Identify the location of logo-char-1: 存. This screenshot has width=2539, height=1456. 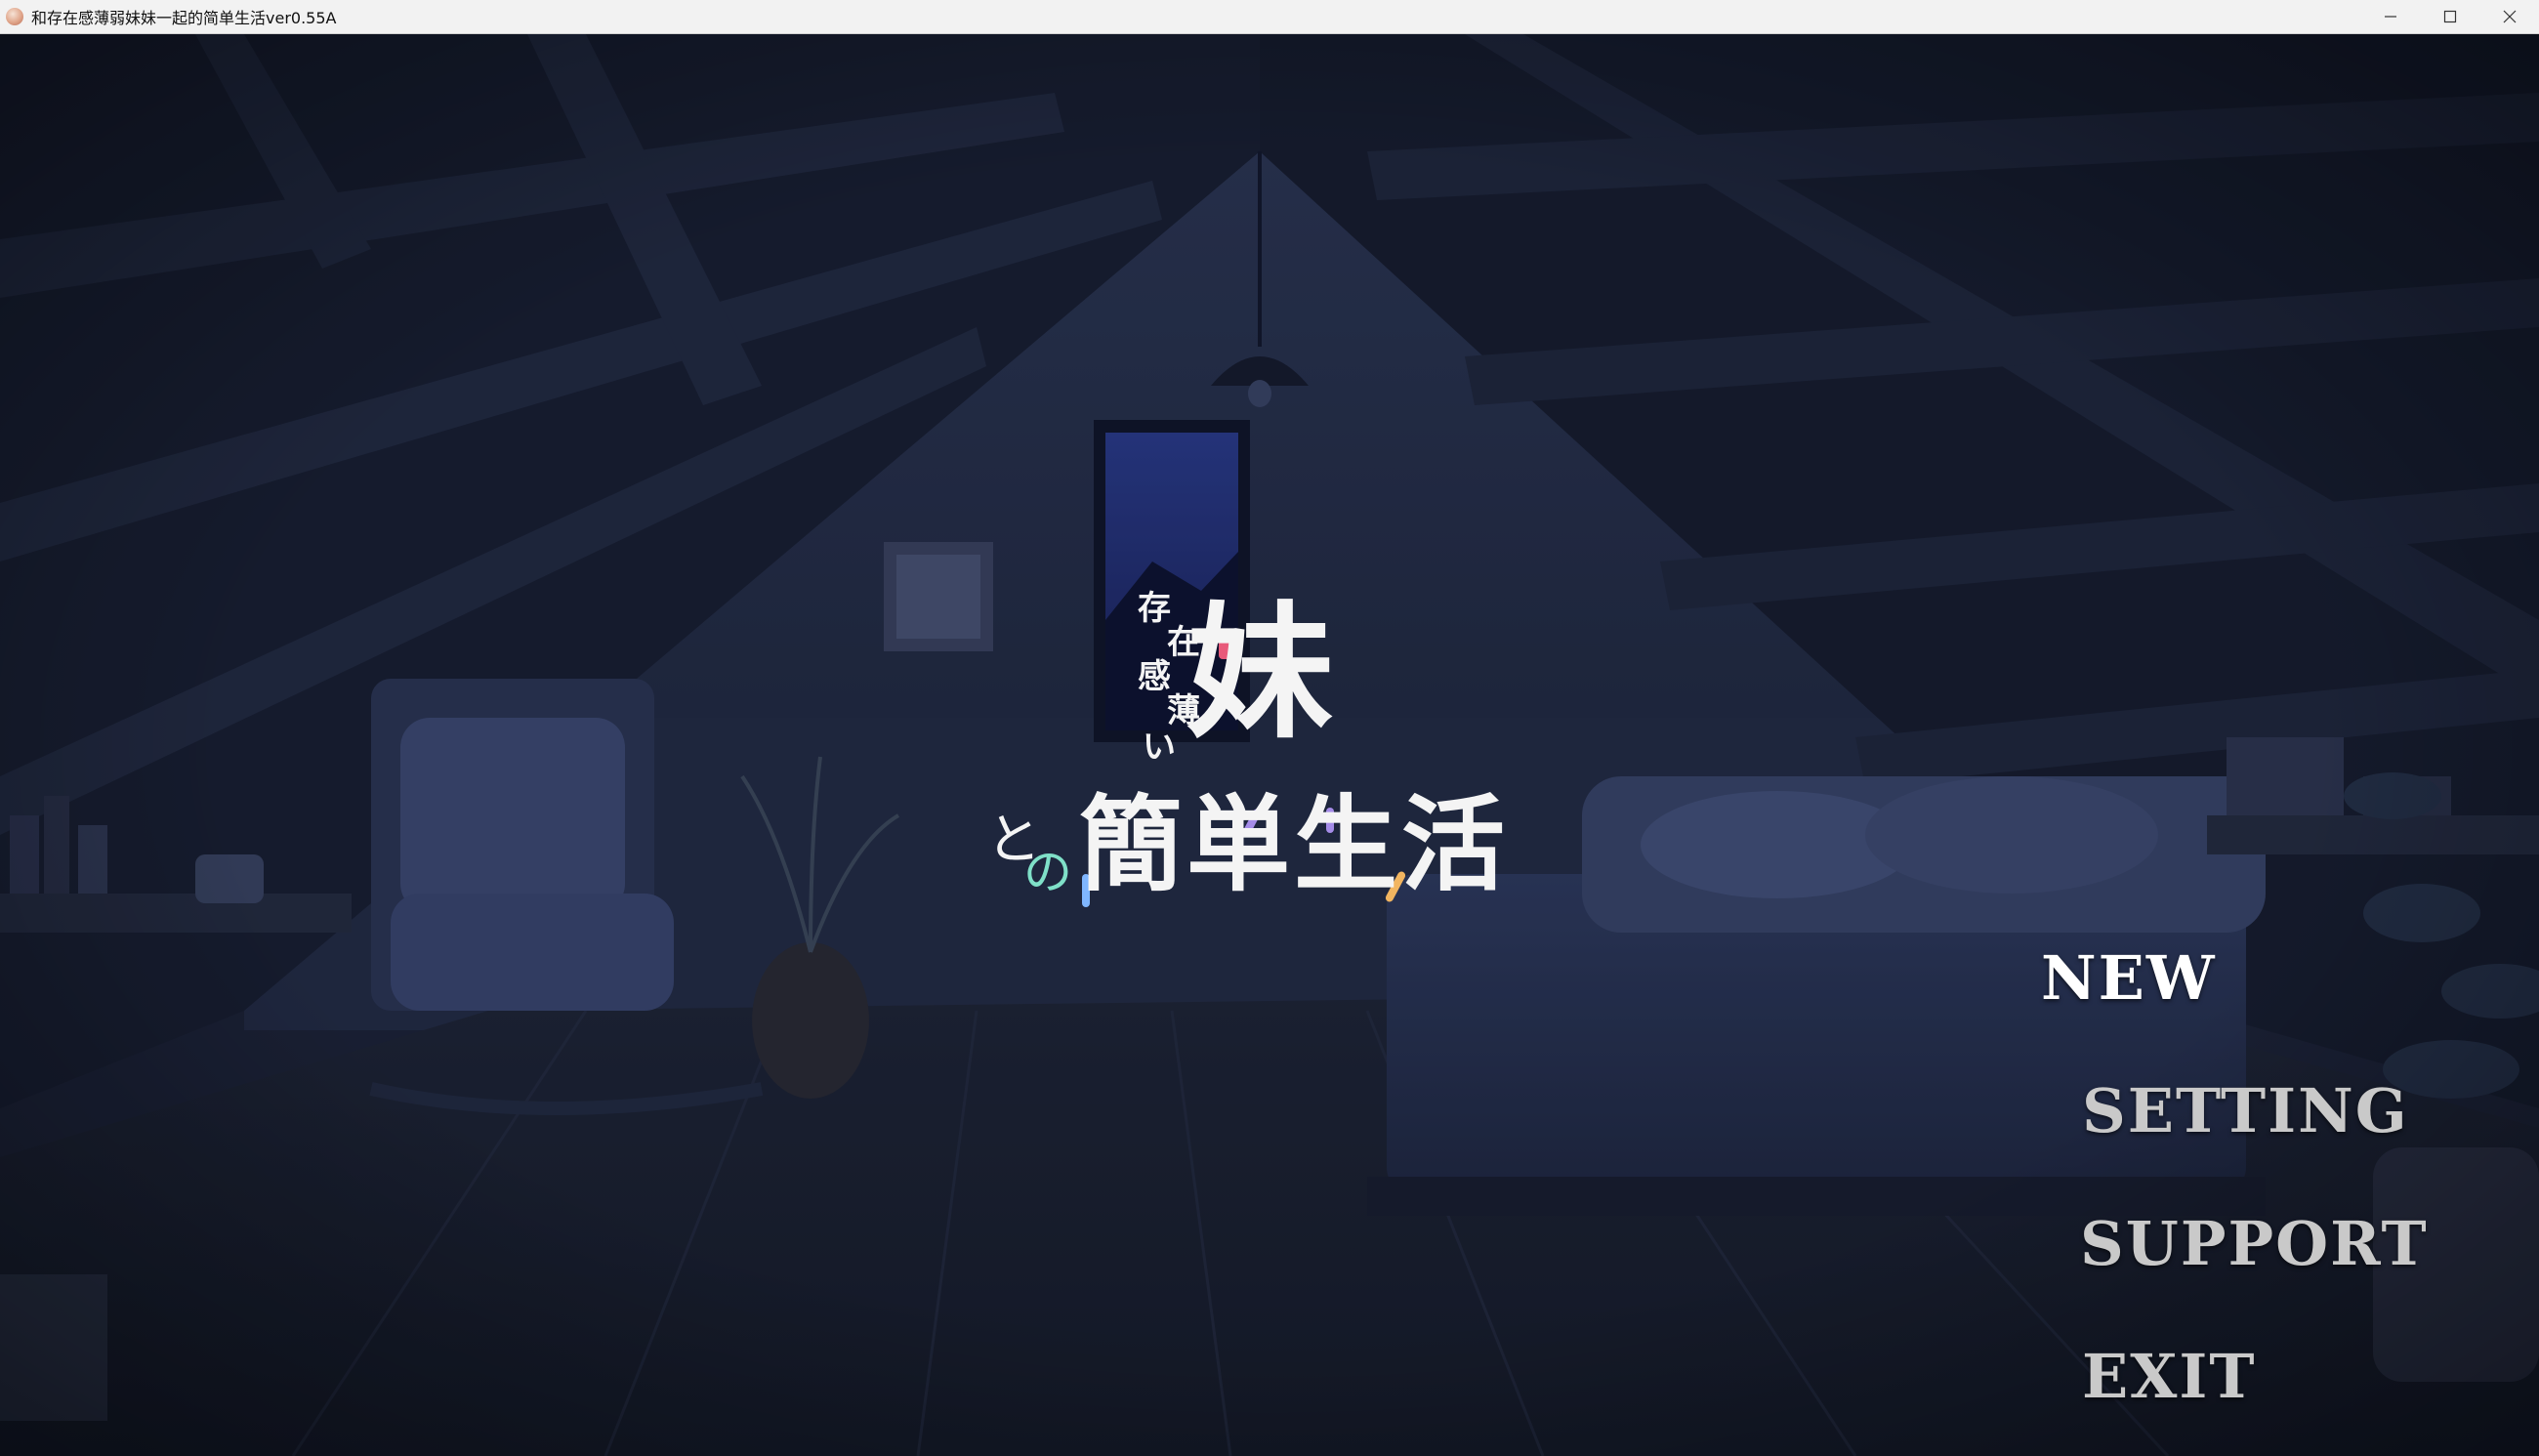
(1154, 608).